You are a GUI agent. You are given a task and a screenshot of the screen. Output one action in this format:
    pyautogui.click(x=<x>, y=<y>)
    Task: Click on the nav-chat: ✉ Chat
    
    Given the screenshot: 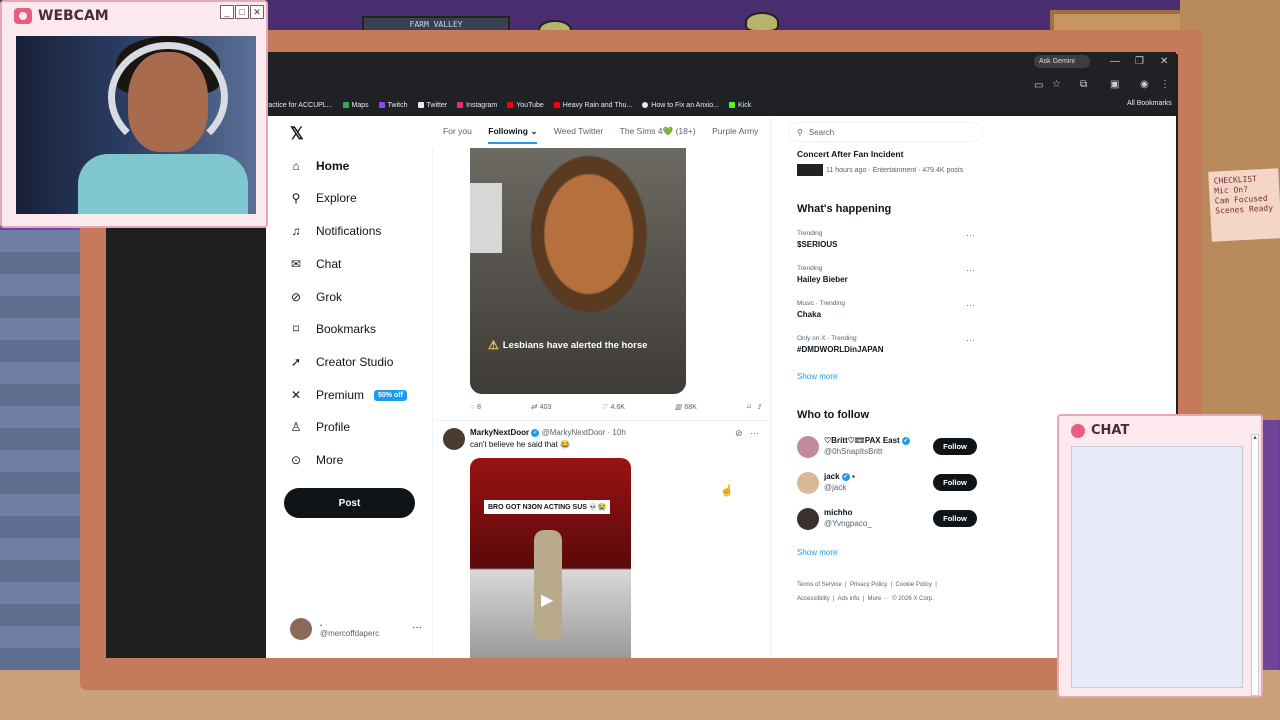 What is the action you would take?
    pyautogui.click(x=314, y=264)
    